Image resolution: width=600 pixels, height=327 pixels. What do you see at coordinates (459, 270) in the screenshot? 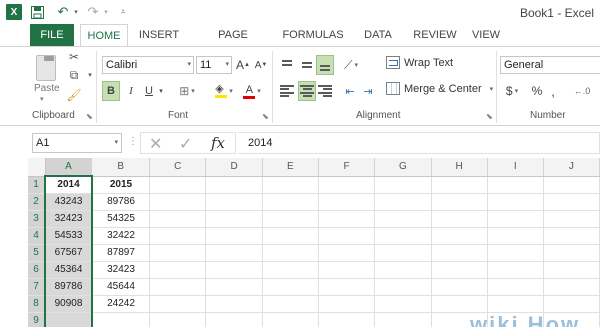
I see `cell-h6` at bounding box center [459, 270].